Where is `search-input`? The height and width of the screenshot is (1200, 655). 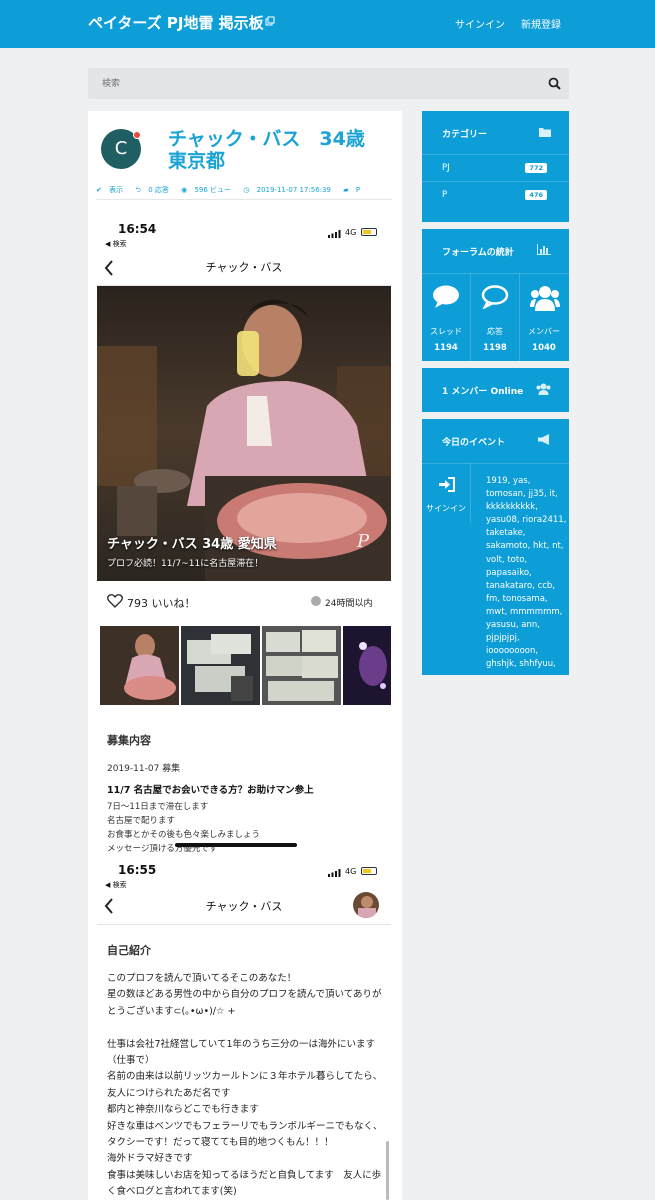
search-input is located at coordinates (308, 83).